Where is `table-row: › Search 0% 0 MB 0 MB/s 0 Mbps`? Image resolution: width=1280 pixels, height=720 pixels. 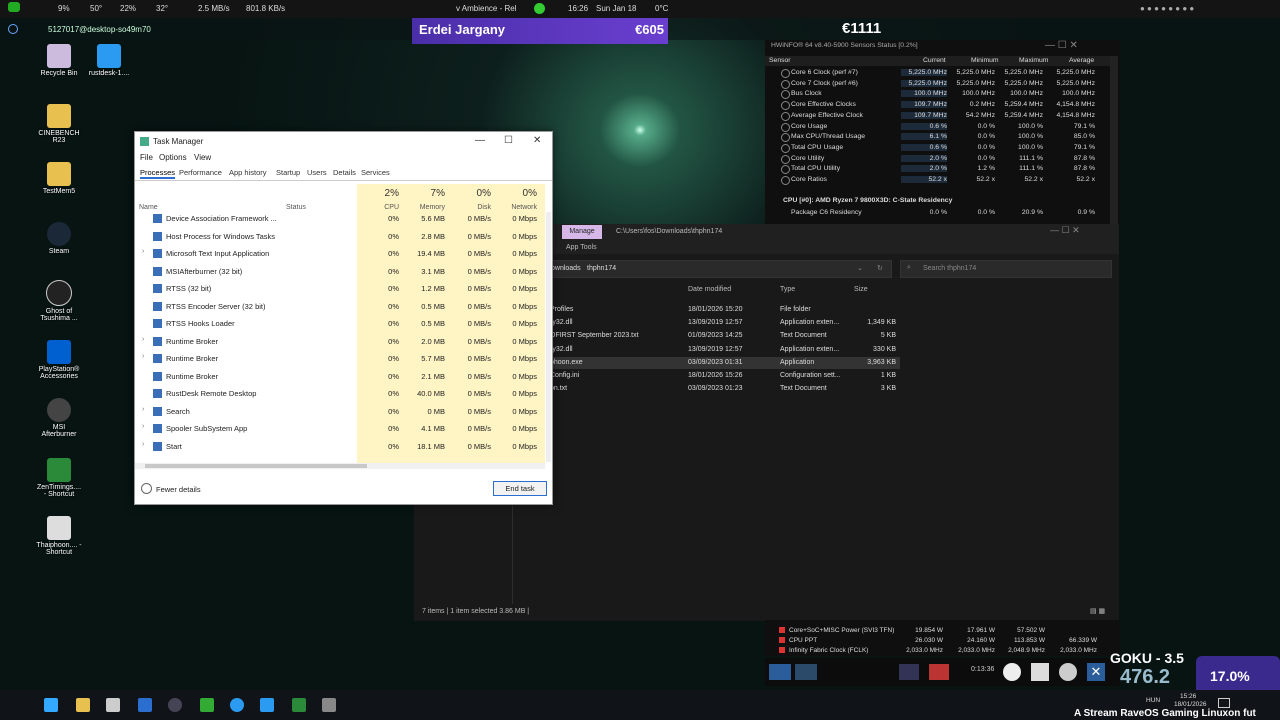 table-row: › Search 0% 0 MB 0 MB/s 0 Mbps is located at coordinates (340, 412).